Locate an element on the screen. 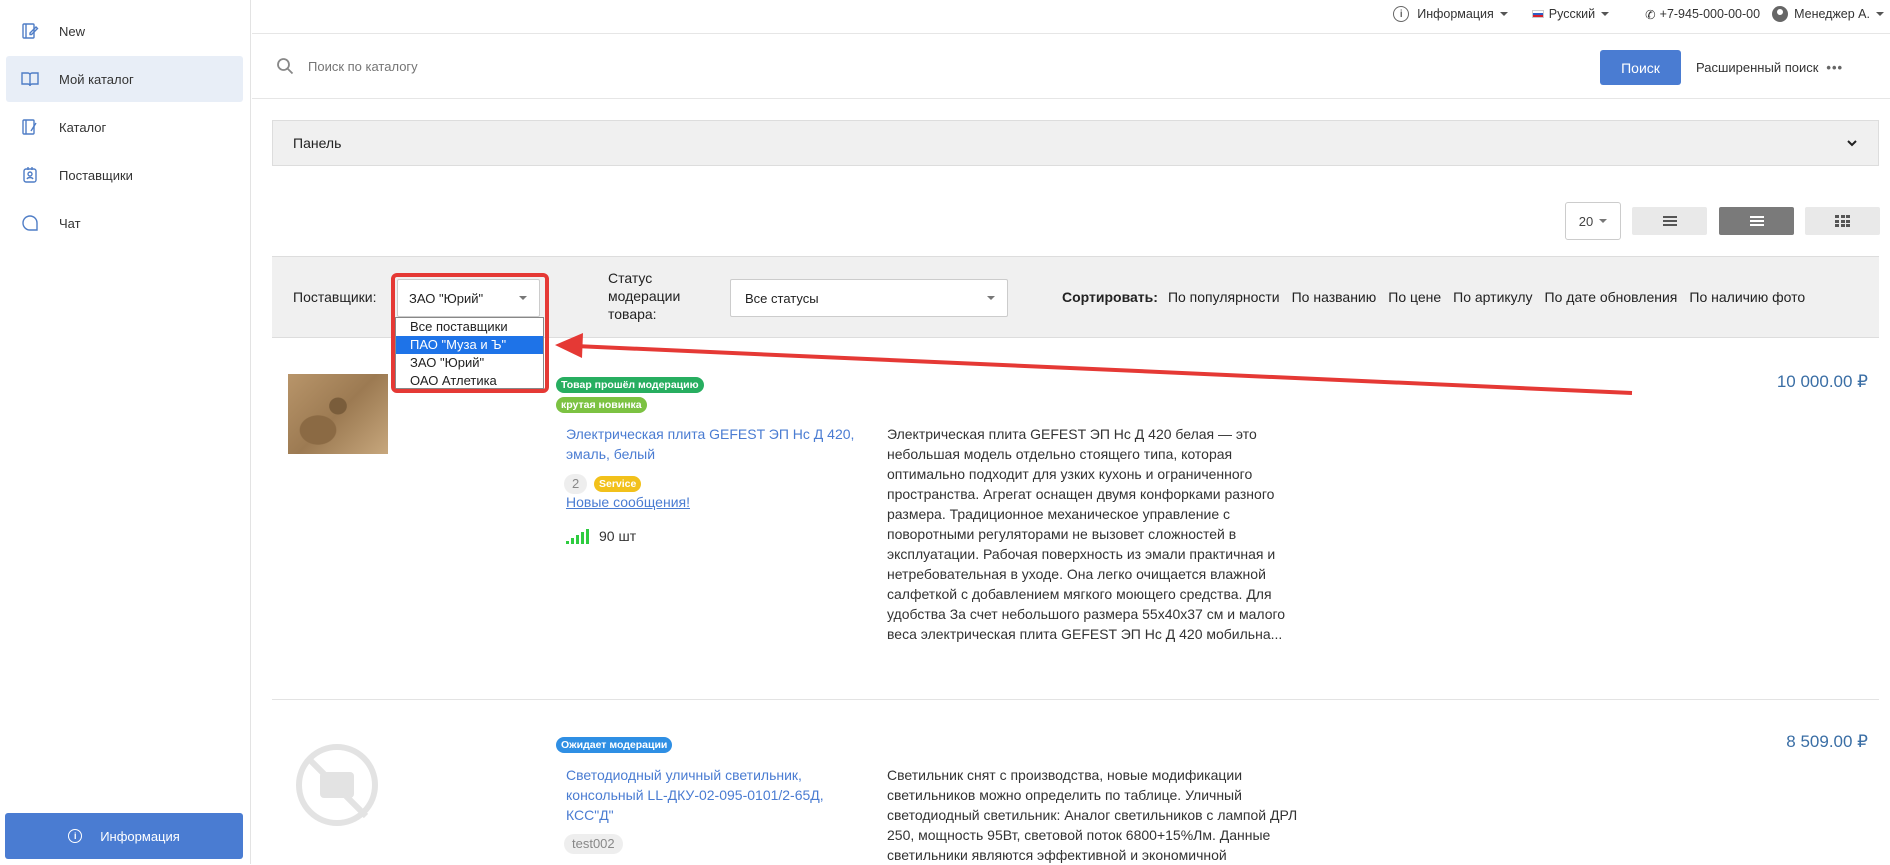 This screenshot has height=865, width=1890. per-page-select: 20 is located at coordinates (1593, 221).